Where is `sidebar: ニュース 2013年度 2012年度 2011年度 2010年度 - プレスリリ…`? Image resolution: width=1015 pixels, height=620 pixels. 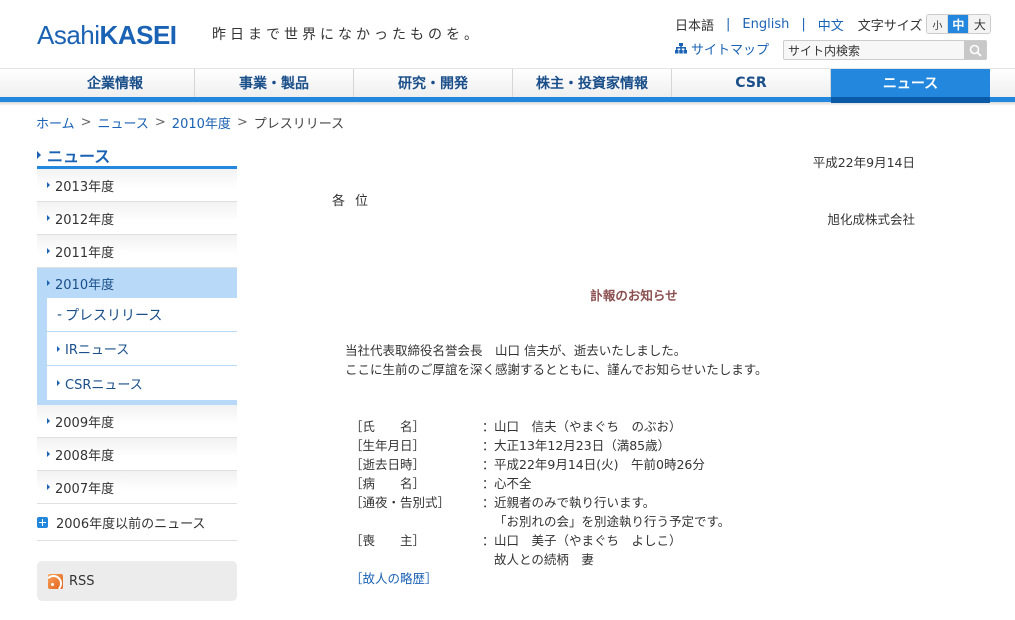
sidebar: ニュース 2013年度 2012年度 2011年度 2010年度 - プレスリリ… is located at coordinates (137, 372).